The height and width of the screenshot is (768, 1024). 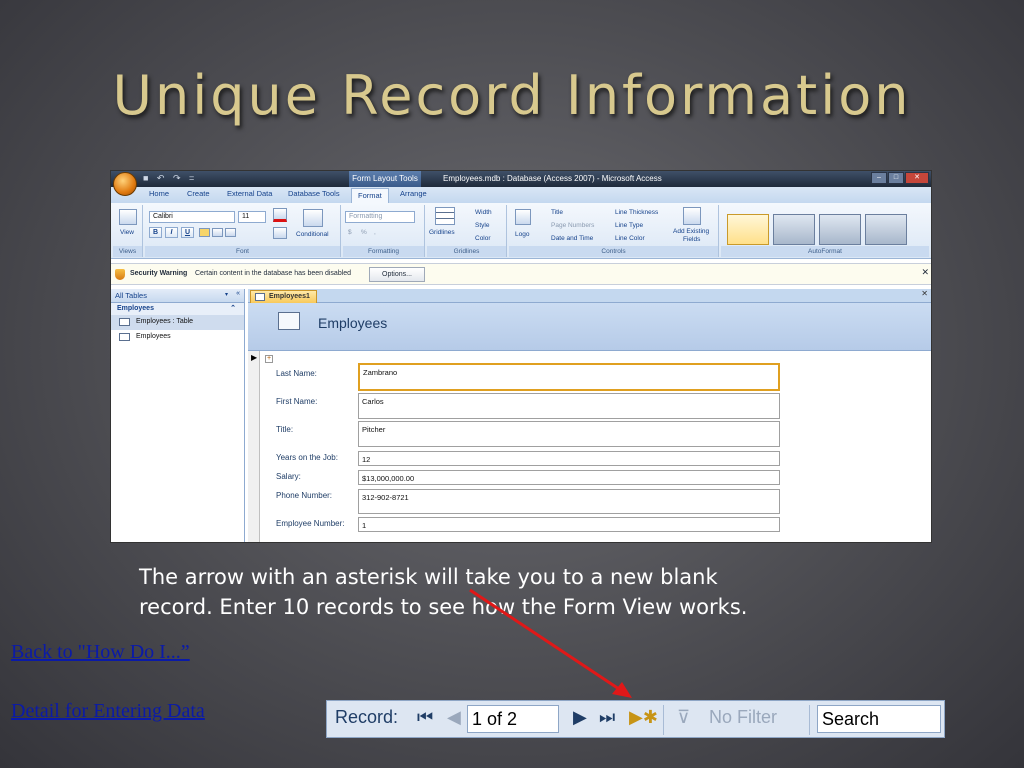 What do you see at coordinates (125, 184) in the screenshot?
I see `office-button-icon` at bounding box center [125, 184].